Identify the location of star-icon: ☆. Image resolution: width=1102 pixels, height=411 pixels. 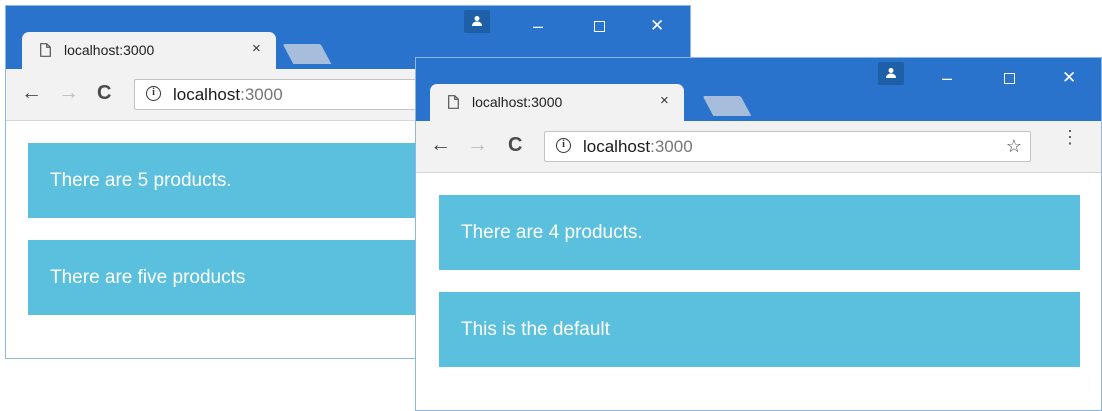
(1014, 146).